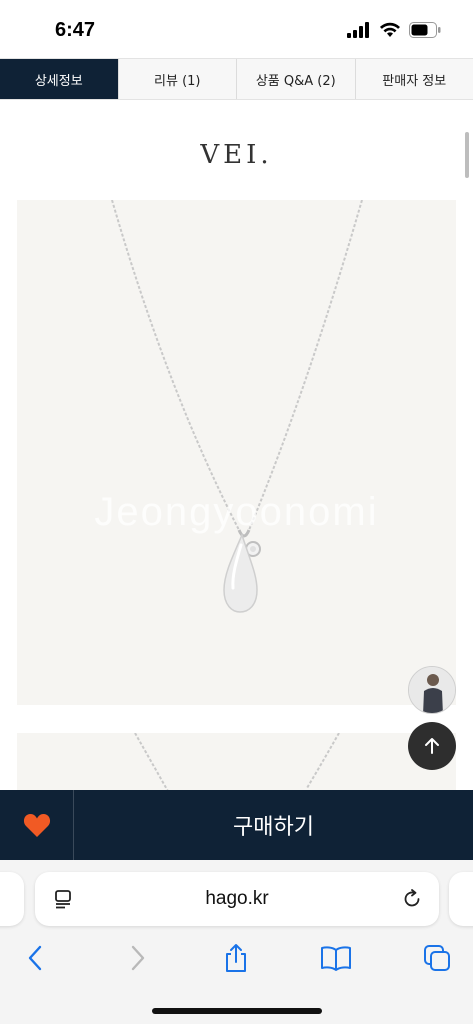 The height and width of the screenshot is (1024, 473). I want to click on tab-qna: 상품 Q&A (2), so click(295, 79).